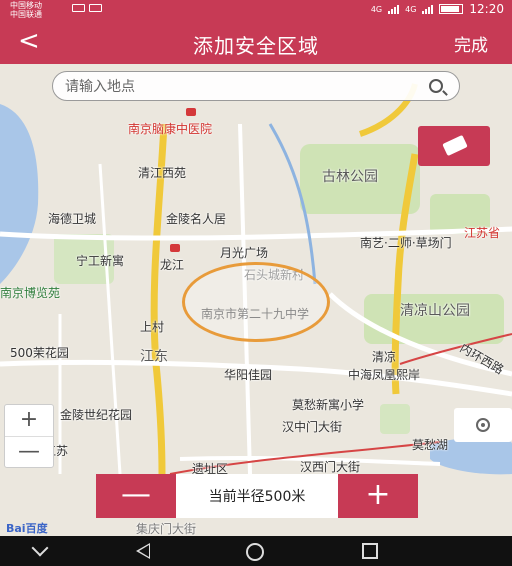  What do you see at coordinates (136, 496) in the screenshot?
I see `decrease-radius-button: —` at bounding box center [136, 496].